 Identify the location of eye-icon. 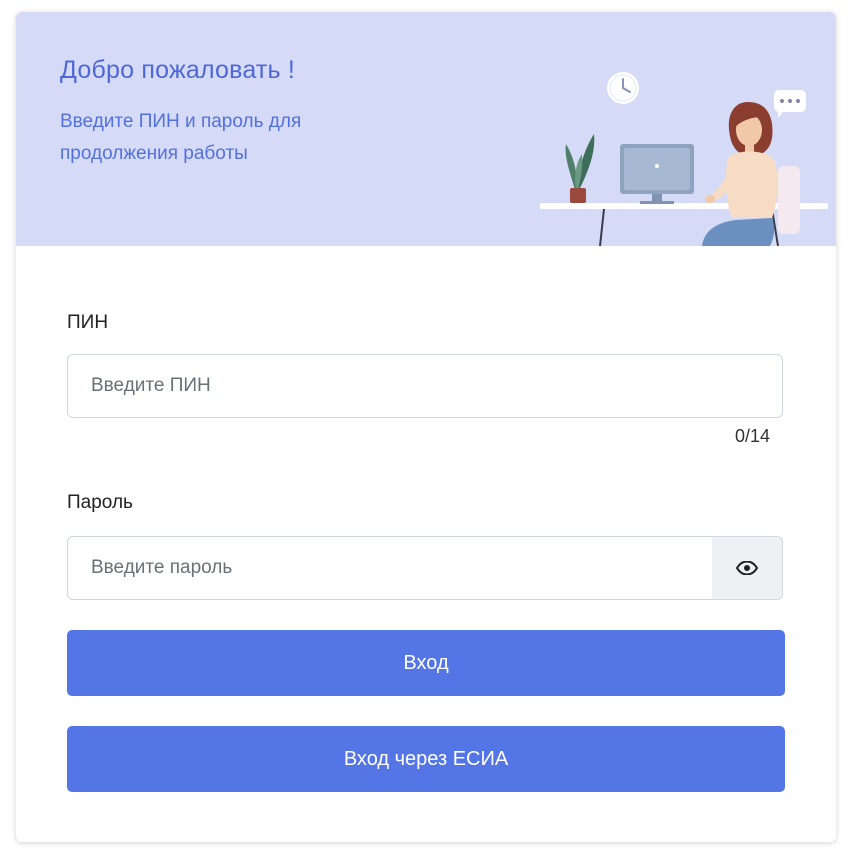
(747, 568).